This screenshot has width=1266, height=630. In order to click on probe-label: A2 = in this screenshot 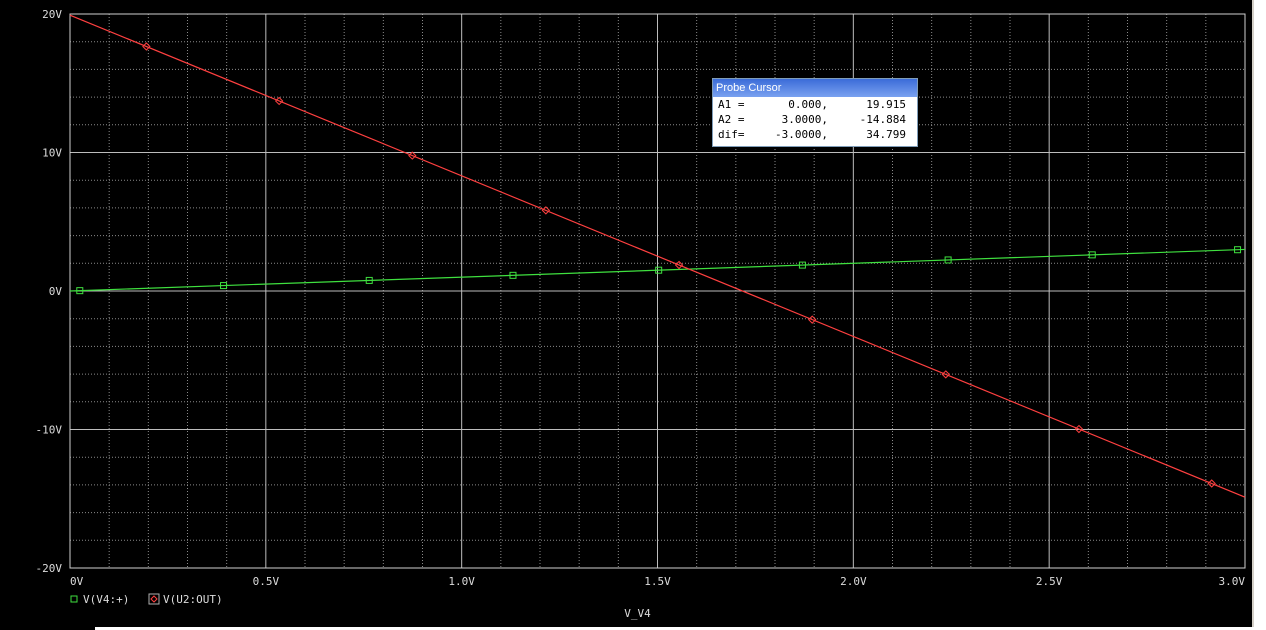, I will do `click(731, 119)`.